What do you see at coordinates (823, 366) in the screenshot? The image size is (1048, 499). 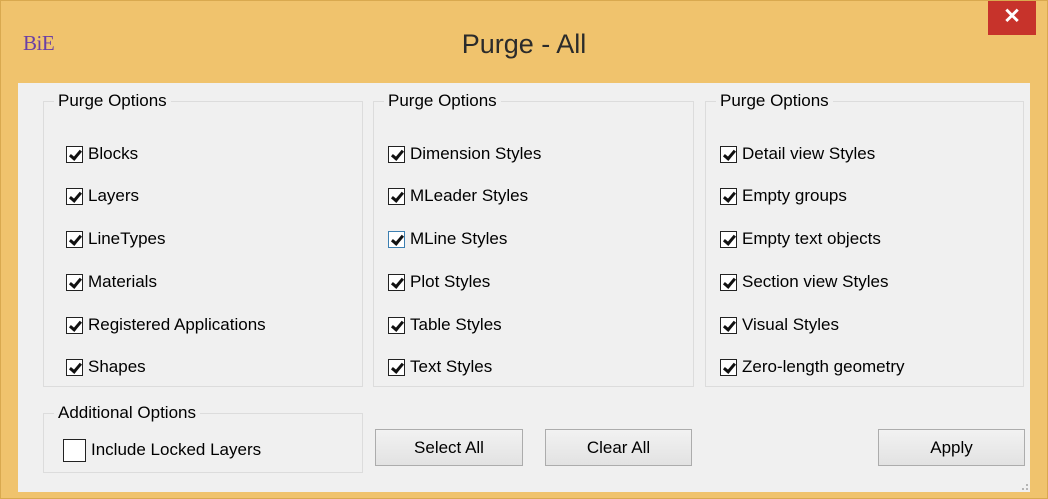 I see `checkbox-label: Zero-length geometry` at bounding box center [823, 366].